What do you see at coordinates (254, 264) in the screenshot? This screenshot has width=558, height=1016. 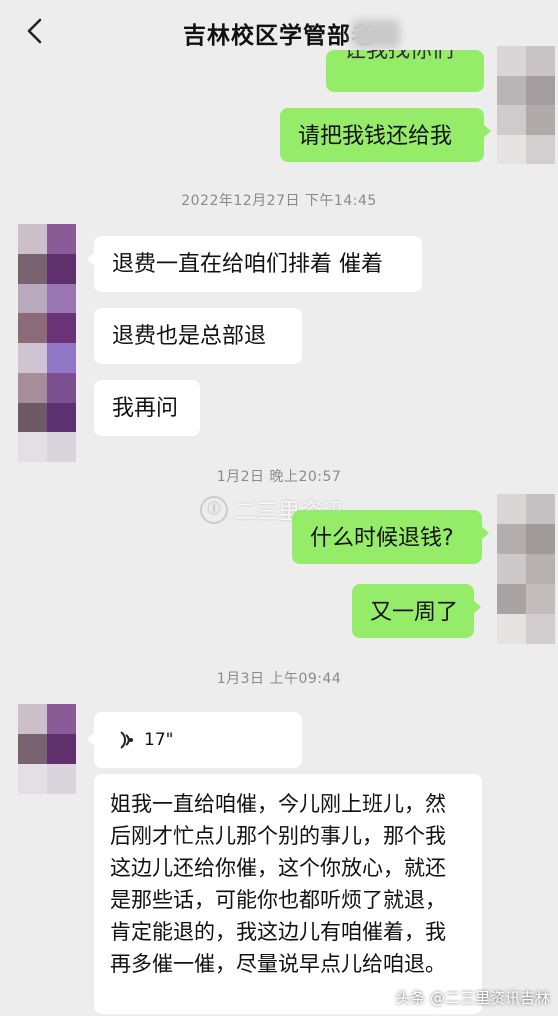 I see `message-bubble-incoming: 退费一直在给咱们排着 催着` at bounding box center [254, 264].